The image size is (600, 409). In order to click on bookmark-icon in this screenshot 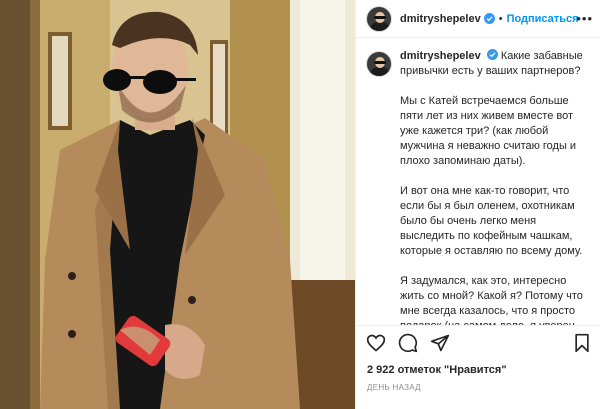, I will do `click(582, 343)`.